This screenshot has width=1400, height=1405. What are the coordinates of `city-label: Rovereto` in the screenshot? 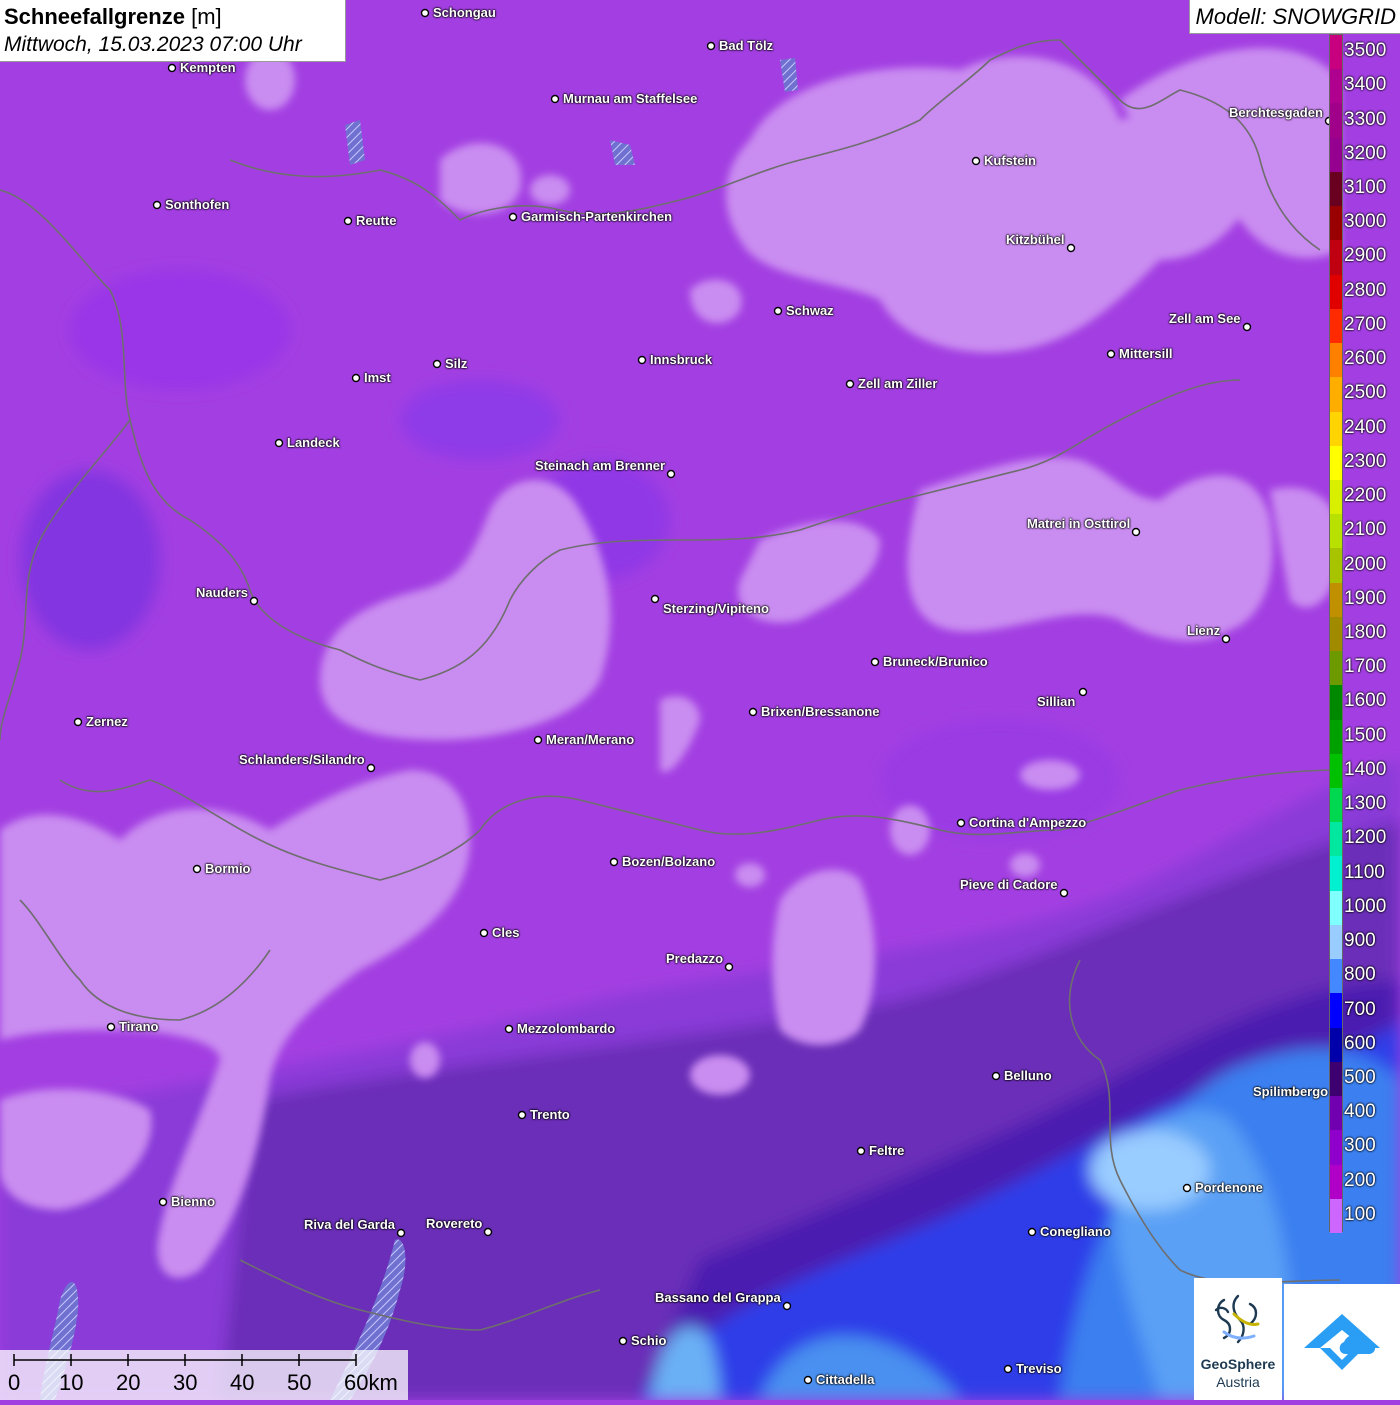 It's located at (454, 1223).